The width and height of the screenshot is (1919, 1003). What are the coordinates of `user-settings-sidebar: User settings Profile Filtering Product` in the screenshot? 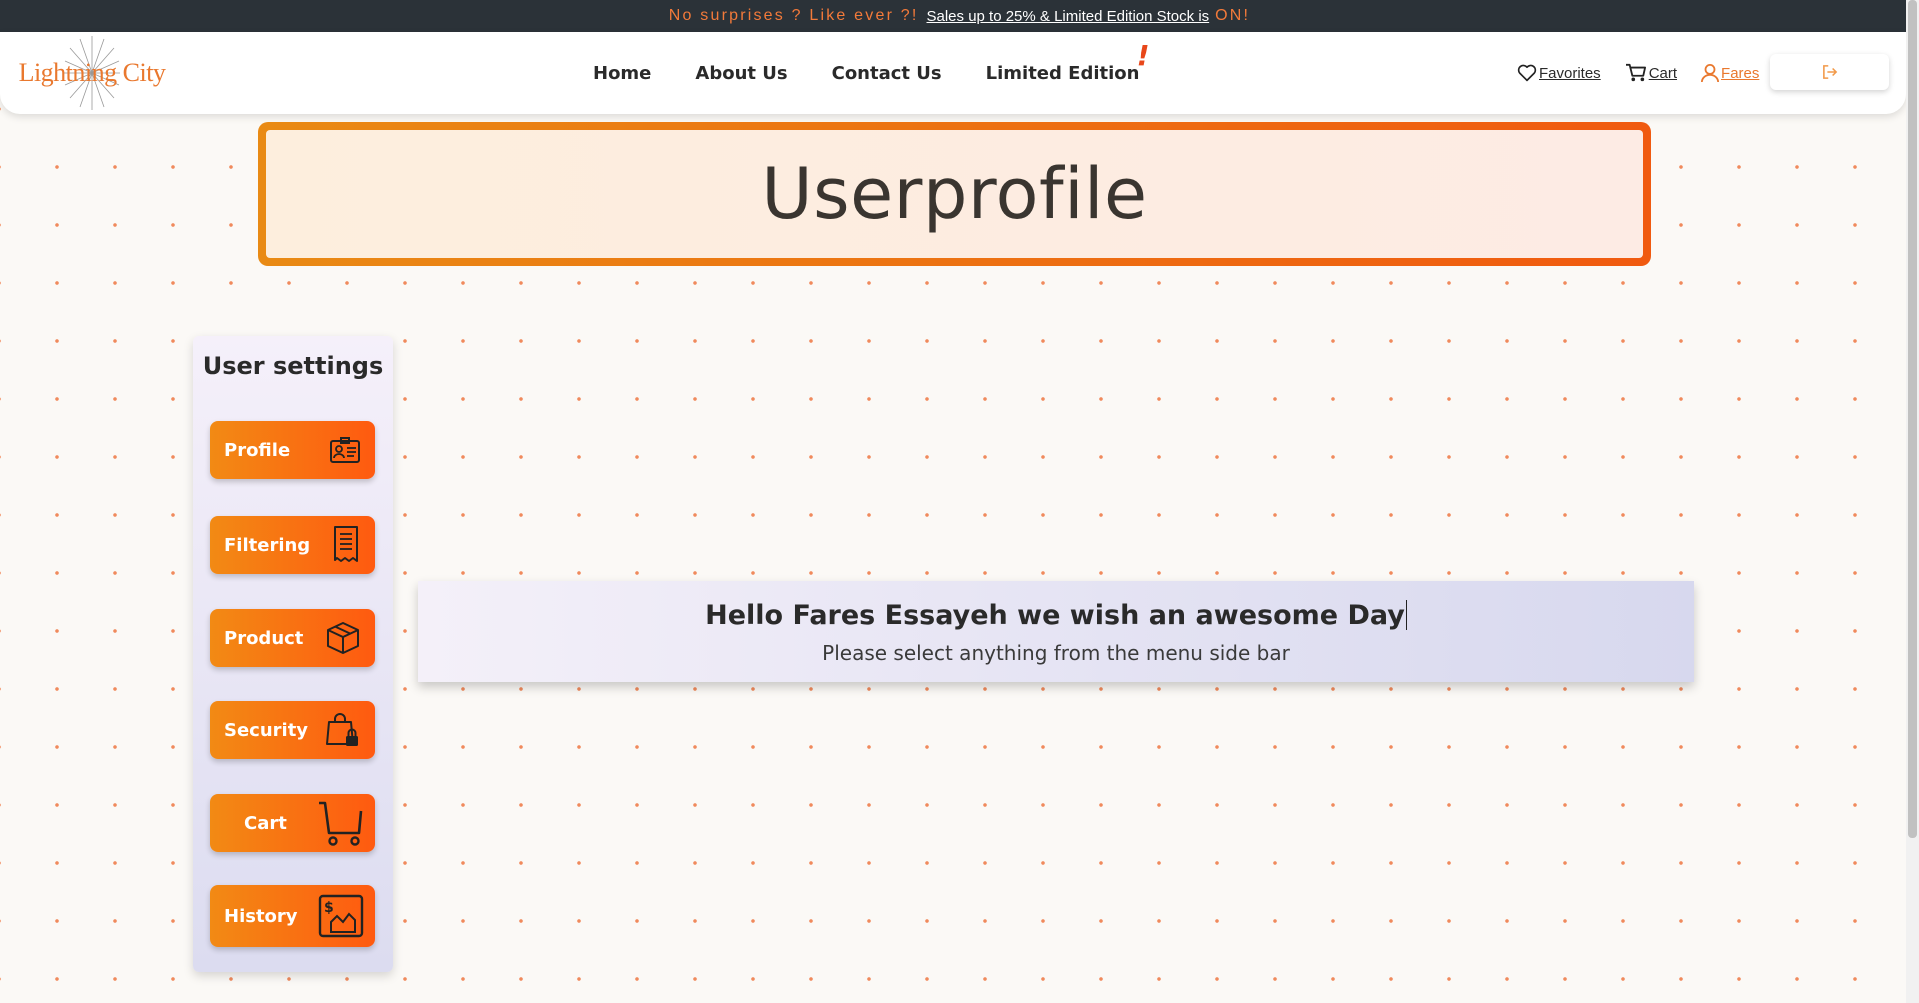 It's located at (293, 654).